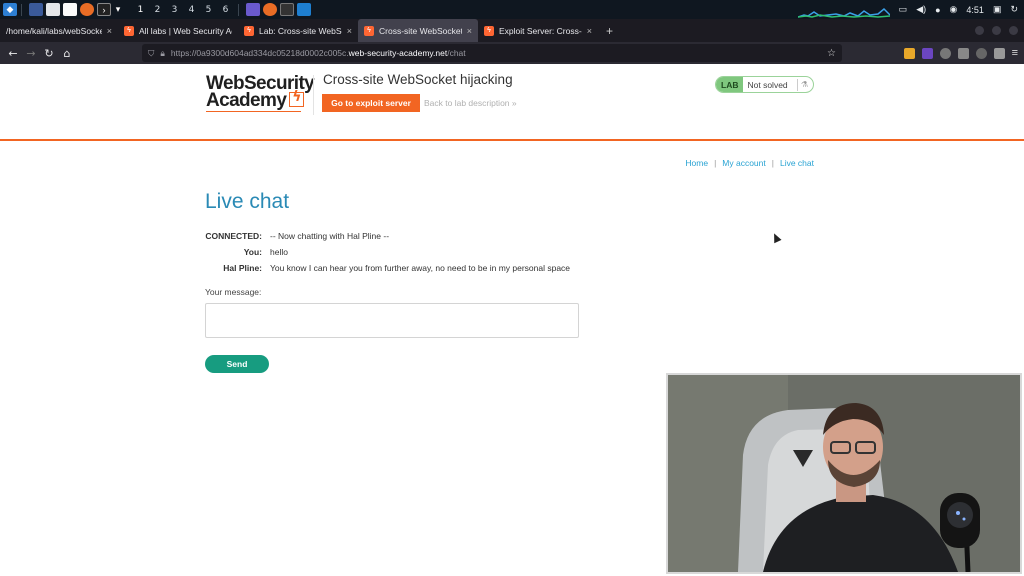 The height and width of the screenshot is (576, 1024). What do you see at coordinates (49, 53) in the screenshot?
I see `reload-icon: ↻` at bounding box center [49, 53].